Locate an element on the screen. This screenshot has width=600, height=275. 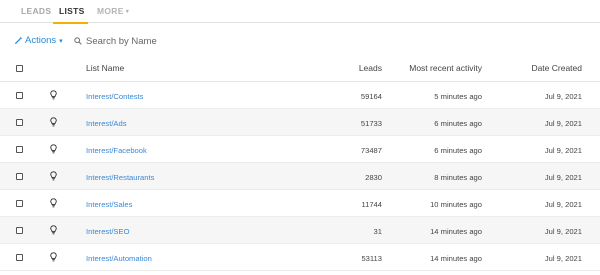
column-header-leads: Leads is located at coordinates (370, 68).